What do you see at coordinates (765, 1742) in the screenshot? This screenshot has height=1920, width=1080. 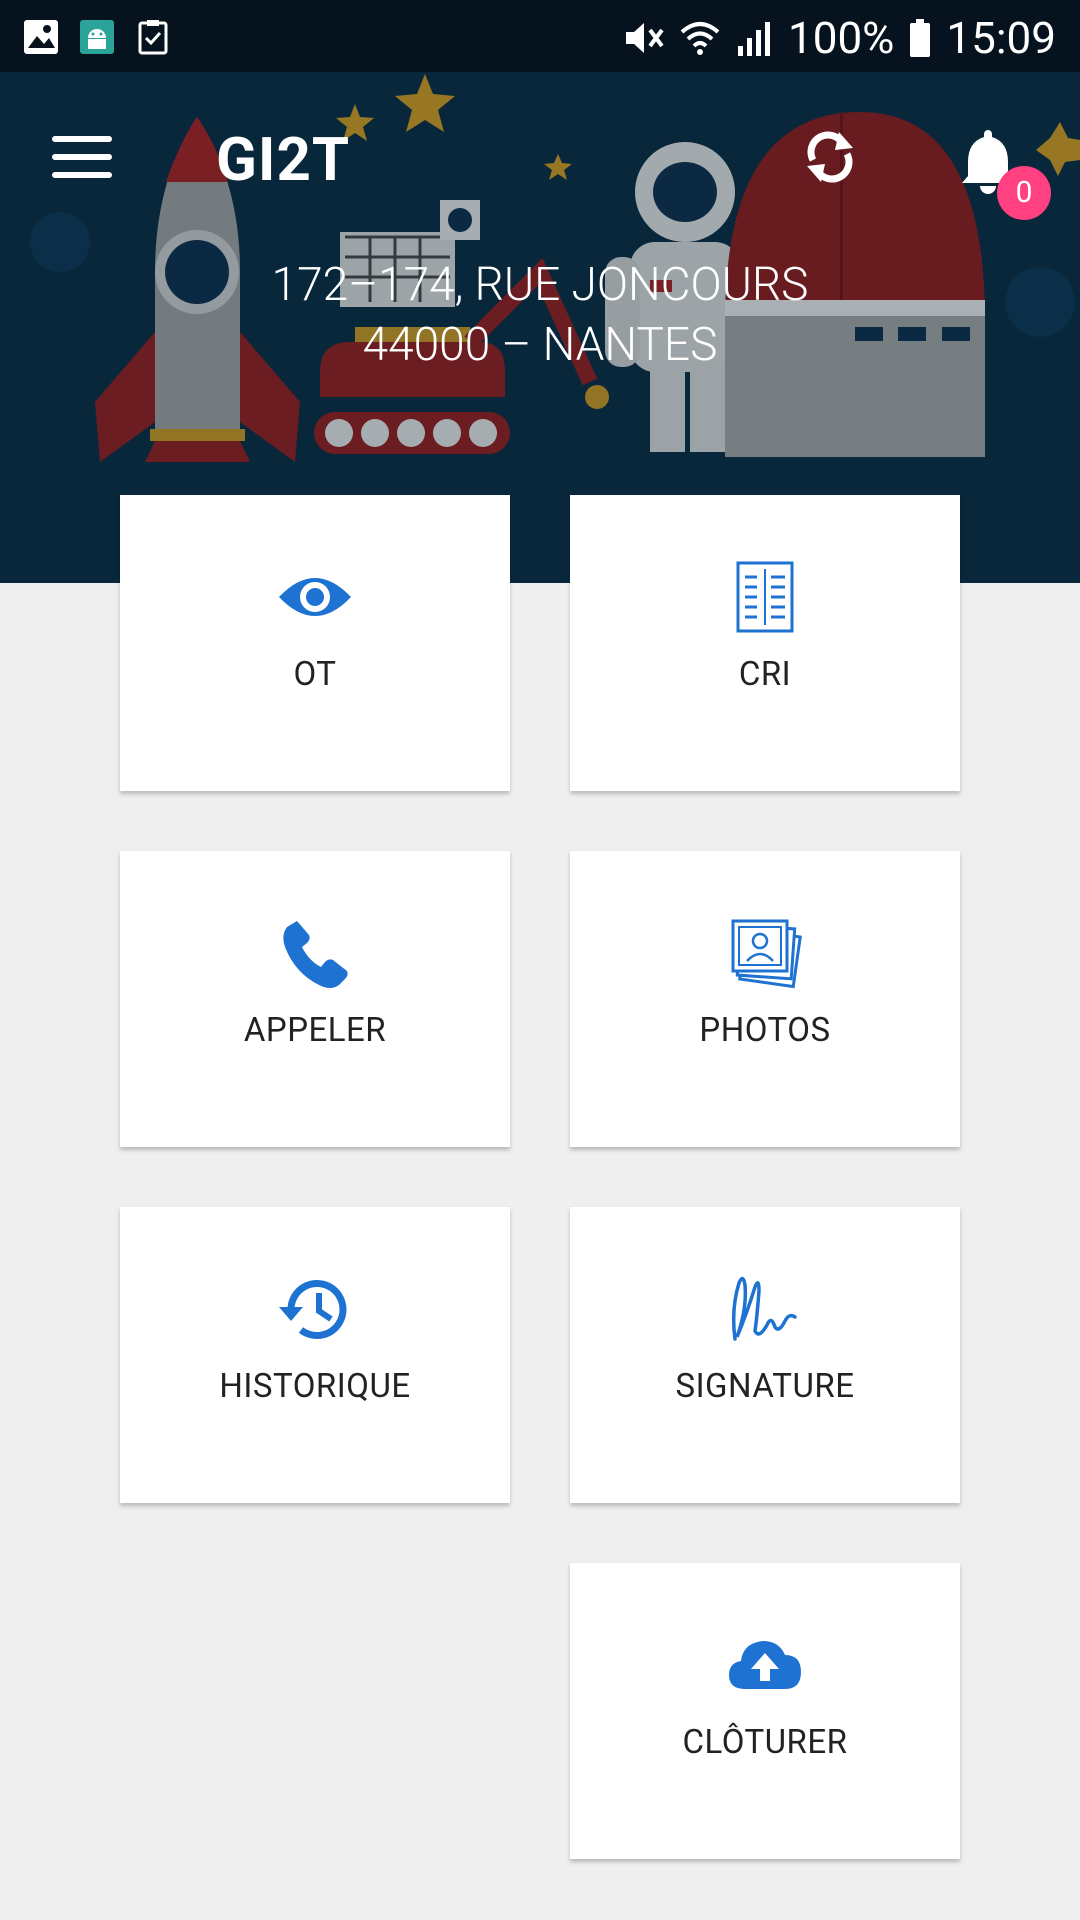 I see `tile-label: CLÔTURER` at bounding box center [765, 1742].